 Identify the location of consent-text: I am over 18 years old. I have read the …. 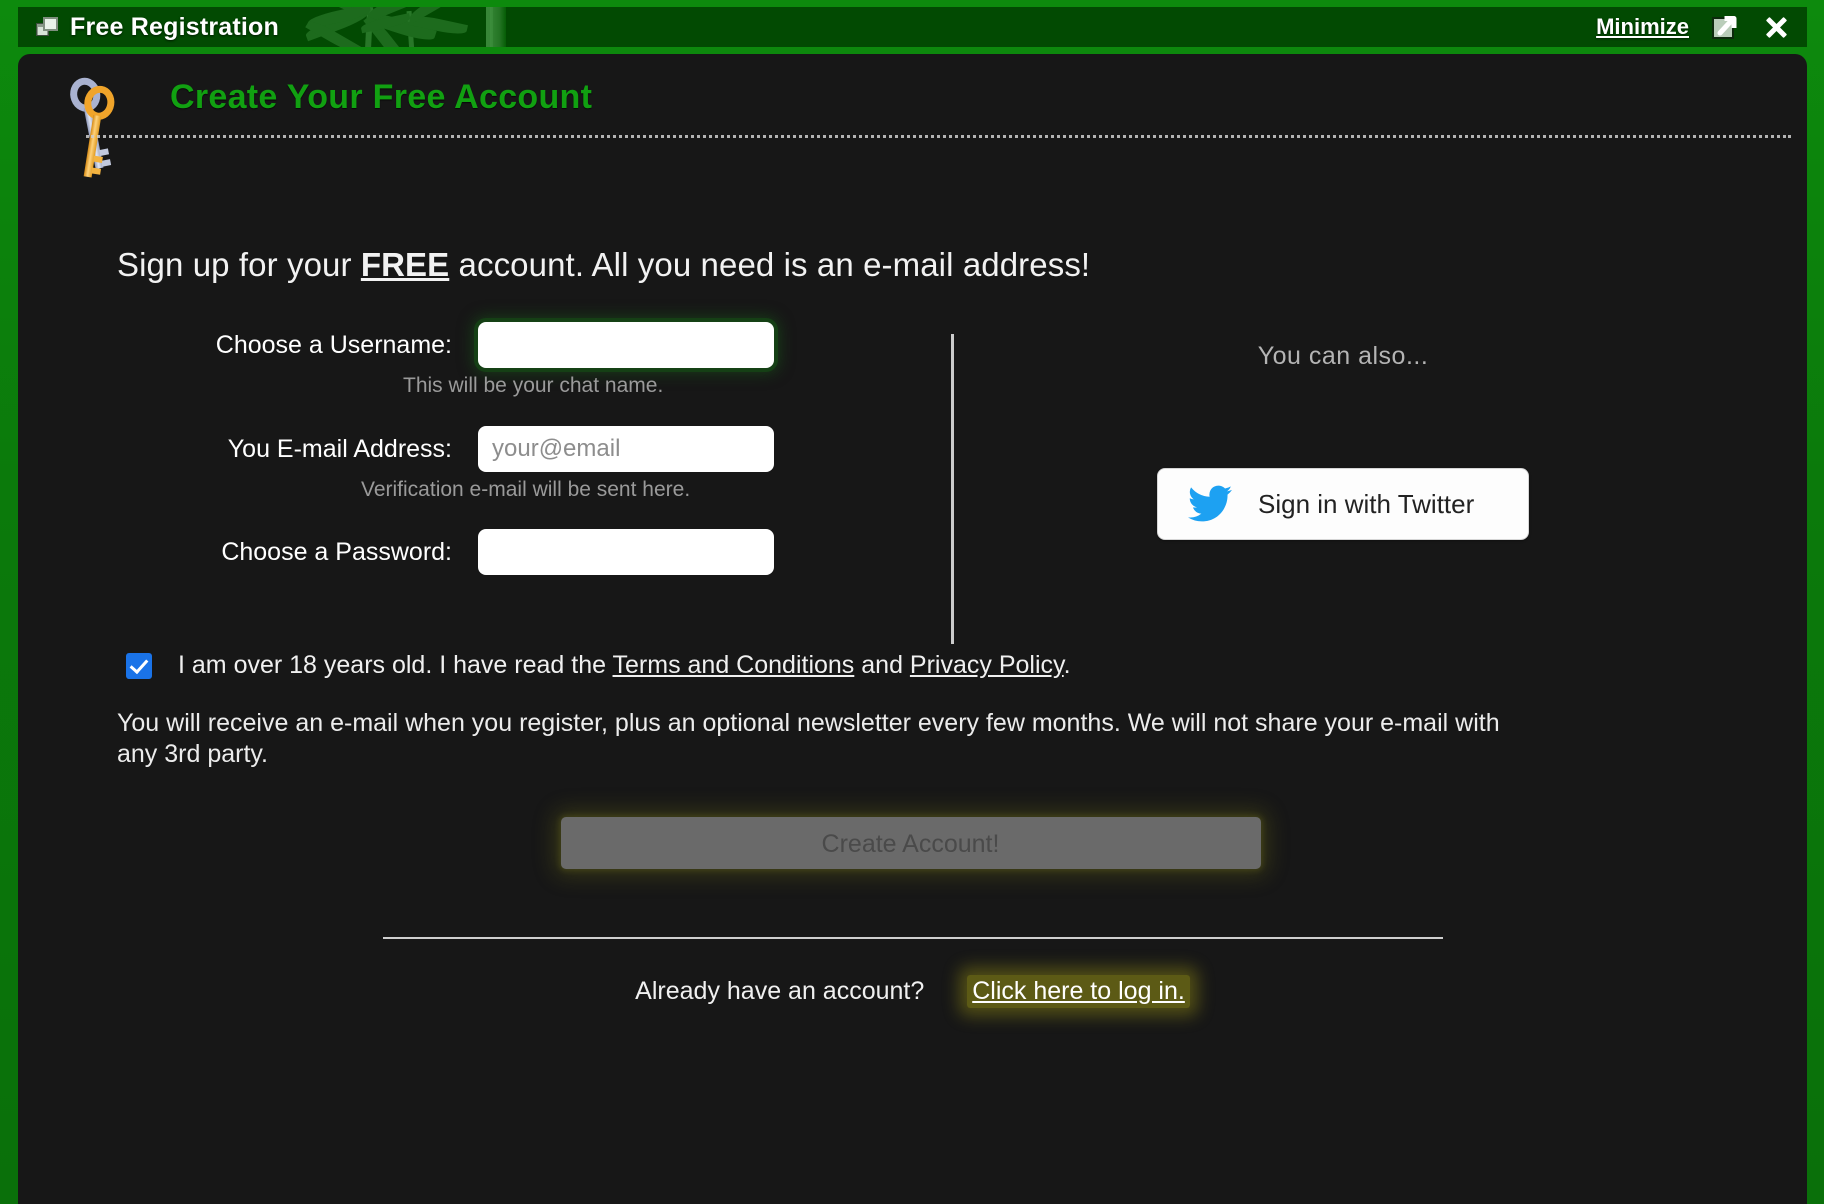
(624, 665).